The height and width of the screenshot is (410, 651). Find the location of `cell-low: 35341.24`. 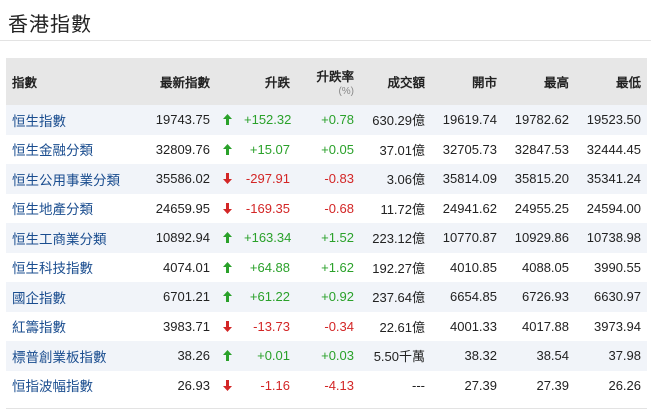

cell-low: 35341.24 is located at coordinates (614, 179).